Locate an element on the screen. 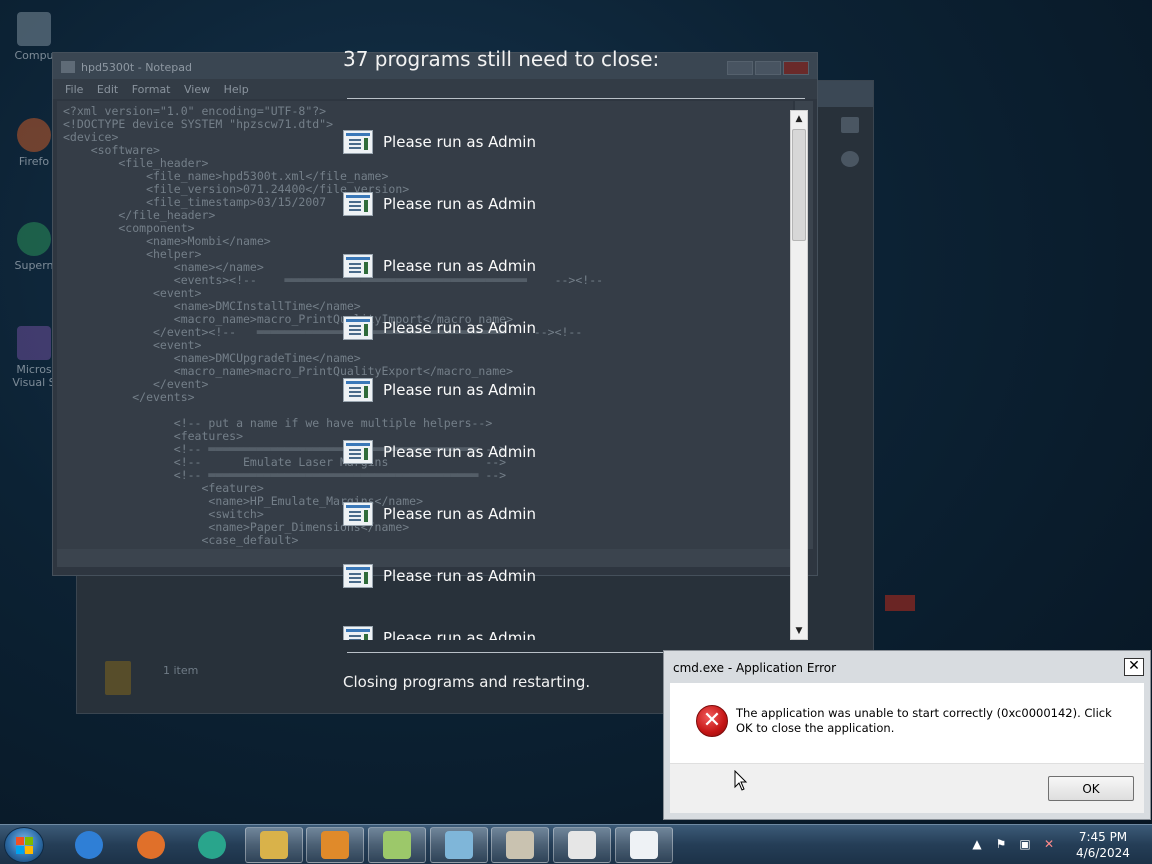 Image resolution: width=1152 pixels, height=864 pixels. taskbar-supernova-button is located at coordinates (212, 845).